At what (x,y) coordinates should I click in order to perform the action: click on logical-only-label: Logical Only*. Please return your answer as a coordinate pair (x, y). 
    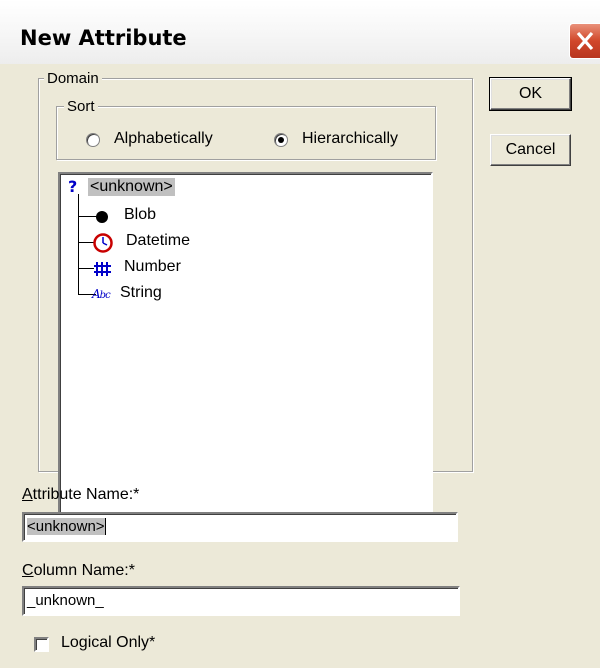
    Looking at the image, I should click on (108, 642).